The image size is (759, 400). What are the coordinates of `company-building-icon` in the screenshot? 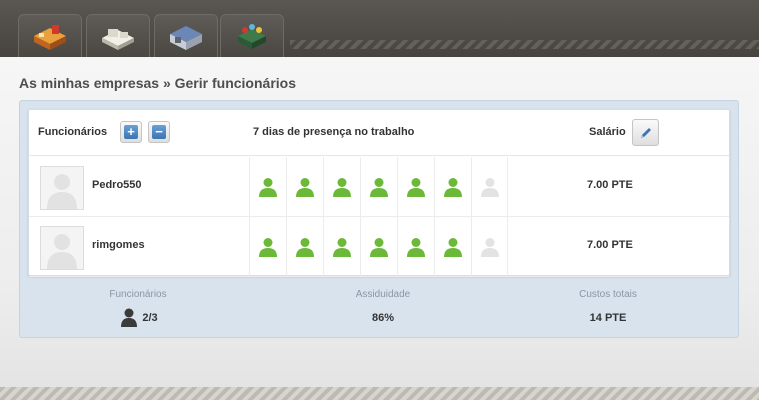 It's located at (50, 37).